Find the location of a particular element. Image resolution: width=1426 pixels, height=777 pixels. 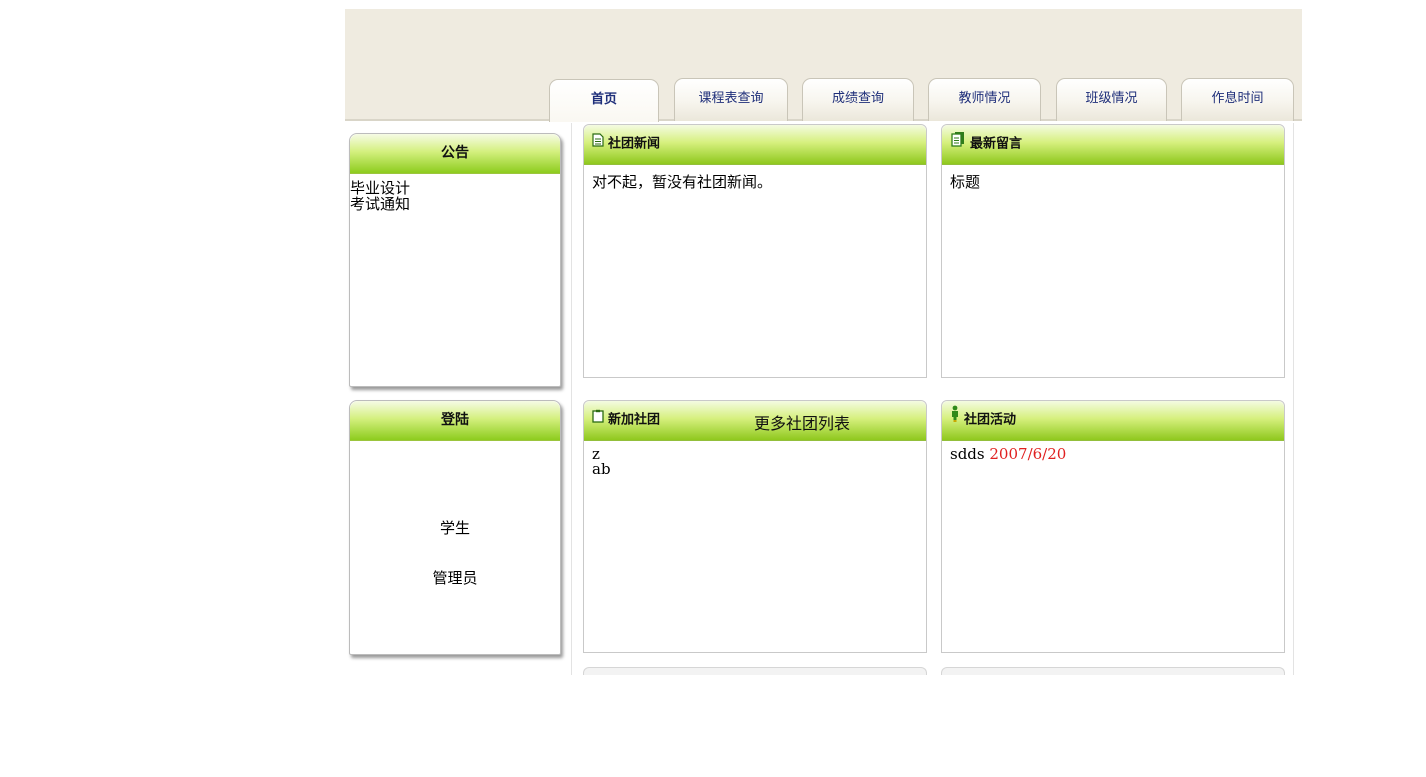

new-clubs-list: z ab is located at coordinates (755, 462).